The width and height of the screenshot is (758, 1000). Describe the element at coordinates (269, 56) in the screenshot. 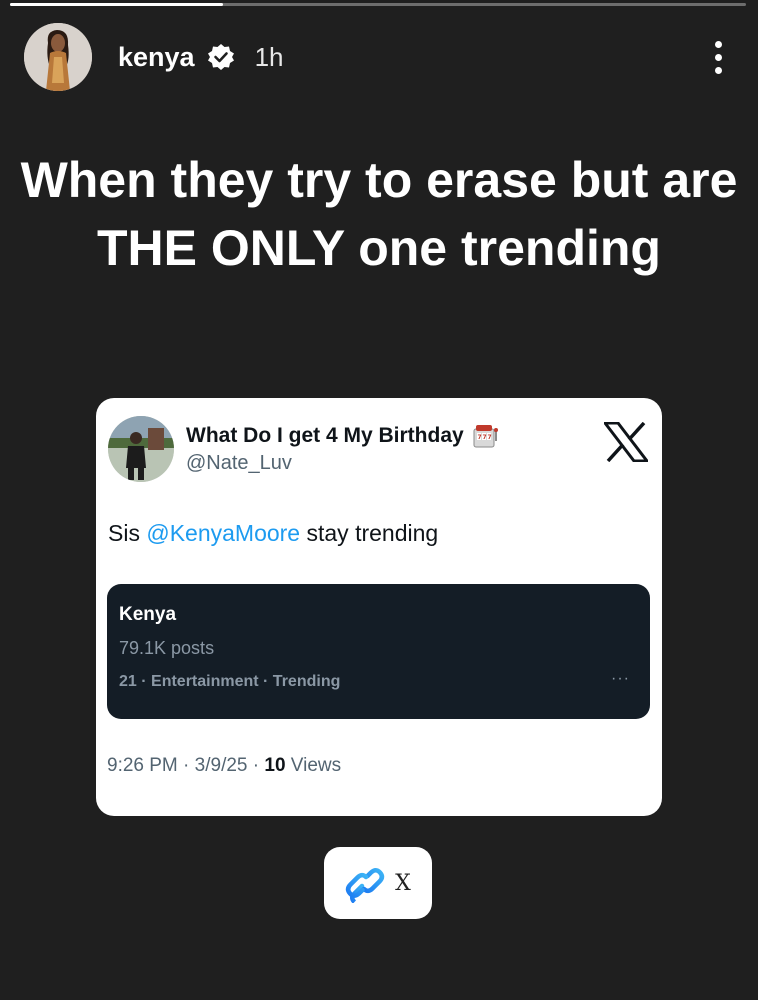

I see `post-time: 1h` at that location.